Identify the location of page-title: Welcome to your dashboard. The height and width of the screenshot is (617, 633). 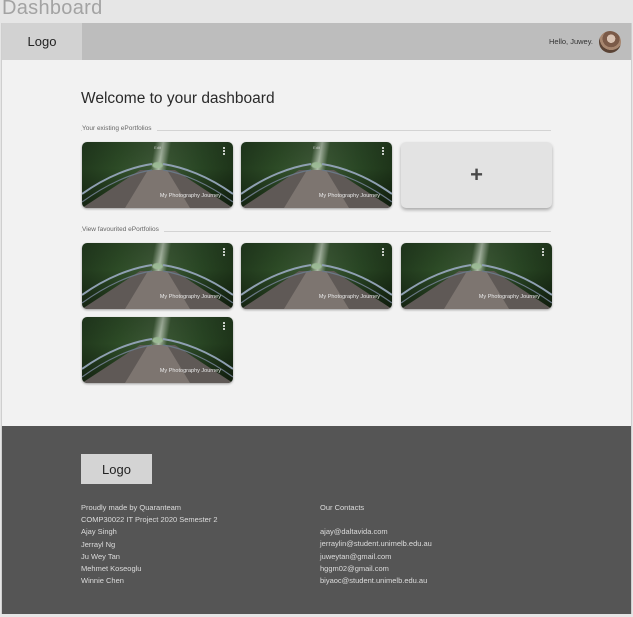
(178, 98).